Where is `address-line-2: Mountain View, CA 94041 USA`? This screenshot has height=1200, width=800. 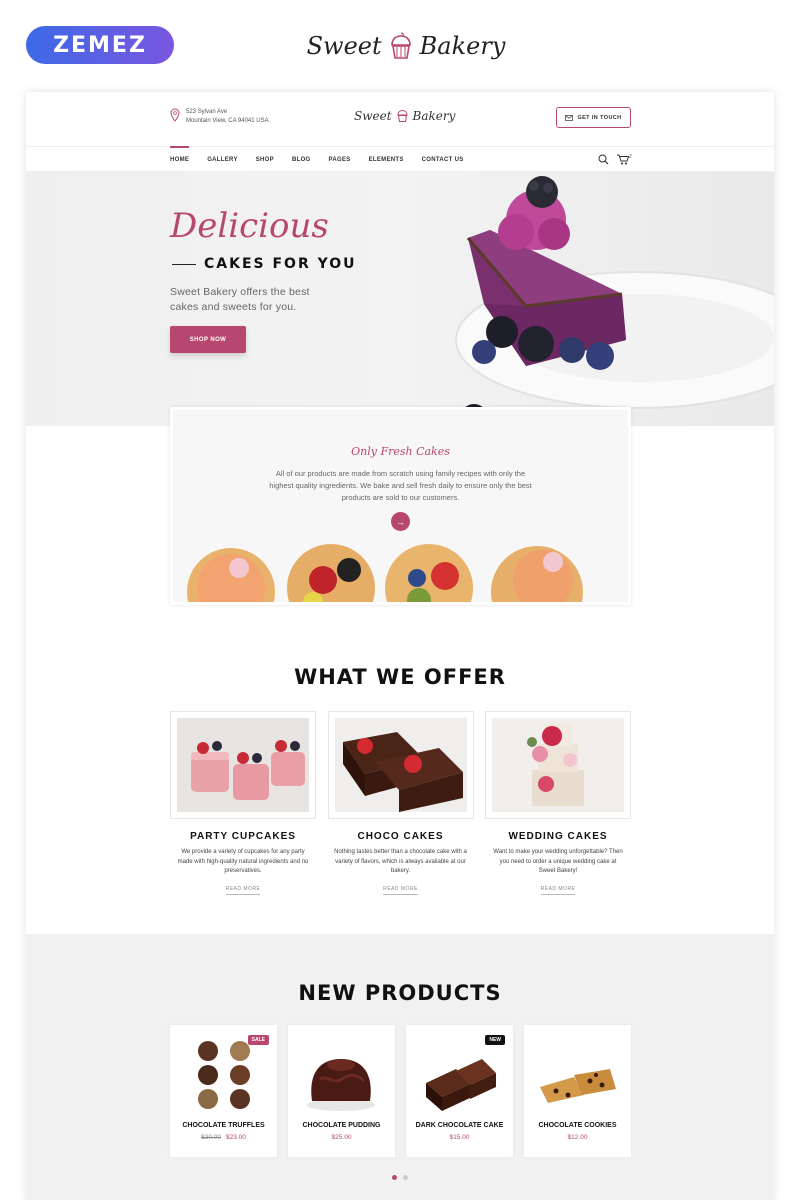 address-line-2: Mountain View, CA 94041 USA is located at coordinates (227, 121).